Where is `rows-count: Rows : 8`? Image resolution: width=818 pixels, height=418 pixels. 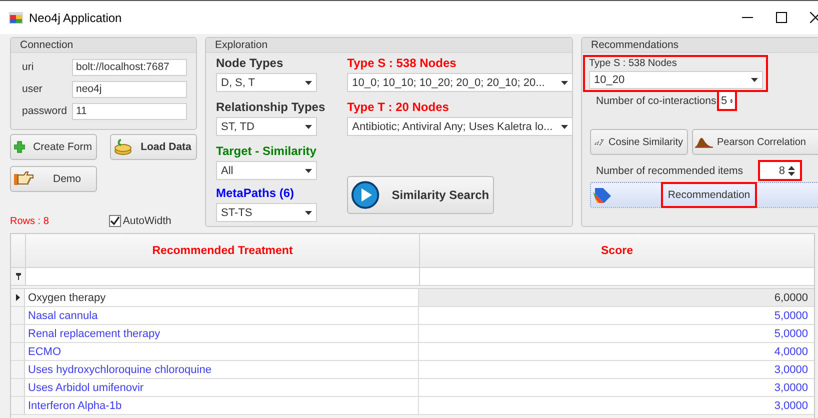 rows-count: Rows : 8 is located at coordinates (29, 221).